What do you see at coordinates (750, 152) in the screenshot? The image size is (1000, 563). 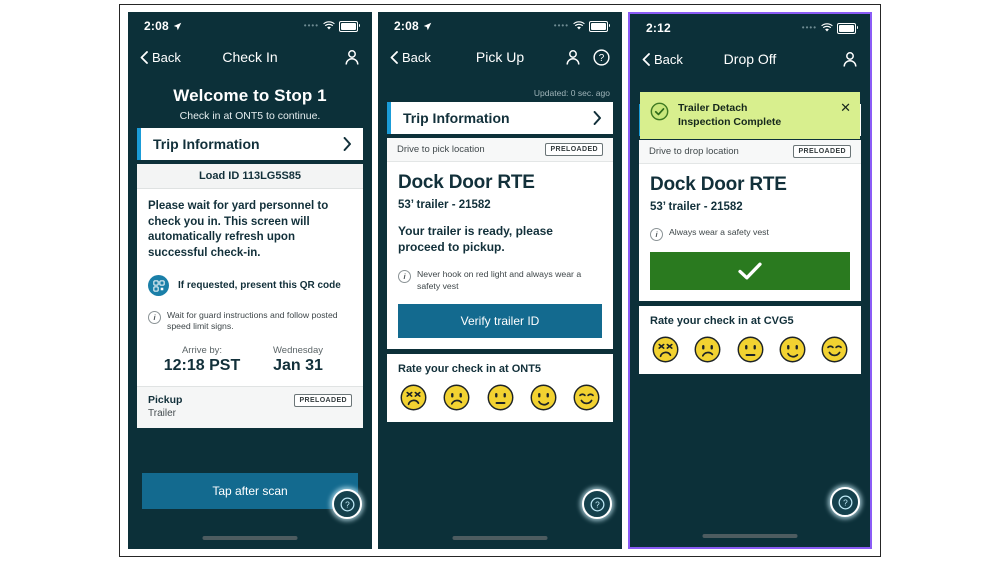 I see `drive-to-drop-row: Drive to drop location PRELOADED` at bounding box center [750, 152].